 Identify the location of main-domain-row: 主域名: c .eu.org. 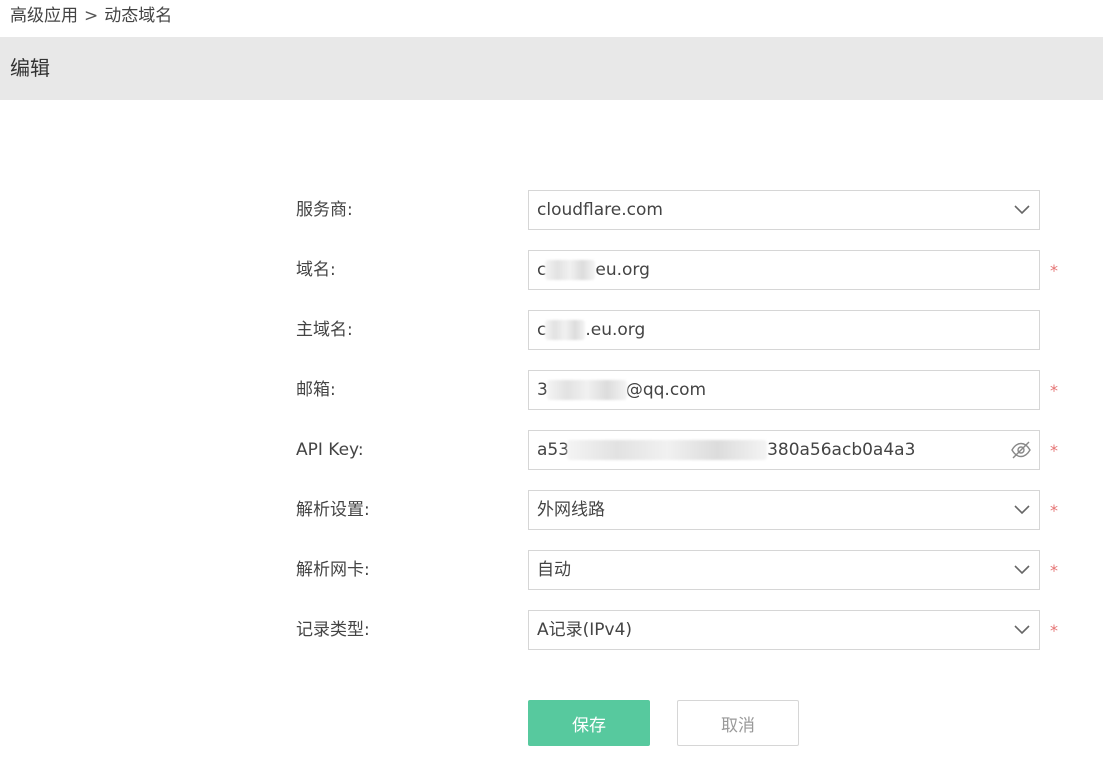
(551, 330).